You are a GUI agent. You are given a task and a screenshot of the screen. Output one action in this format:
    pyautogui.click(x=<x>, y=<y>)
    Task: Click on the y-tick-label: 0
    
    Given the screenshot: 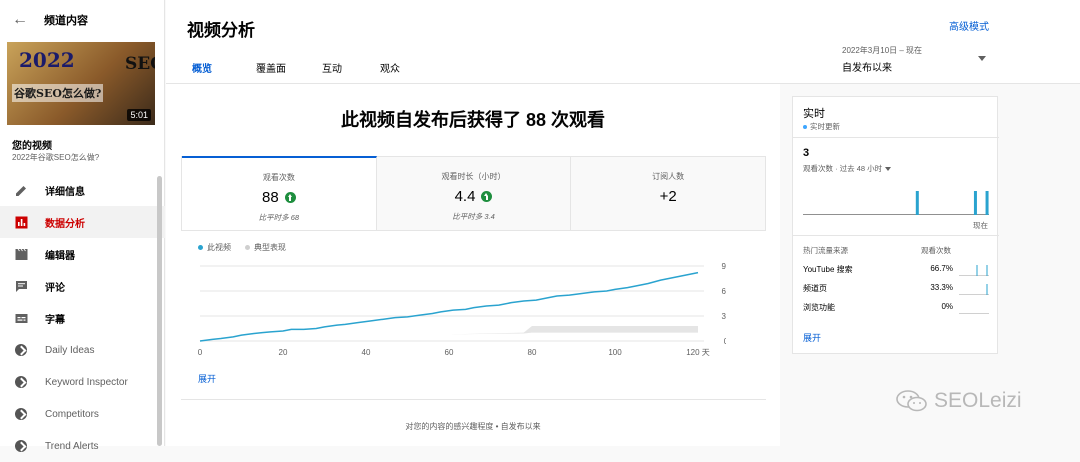 What is the action you would take?
    pyautogui.click(x=725, y=341)
    